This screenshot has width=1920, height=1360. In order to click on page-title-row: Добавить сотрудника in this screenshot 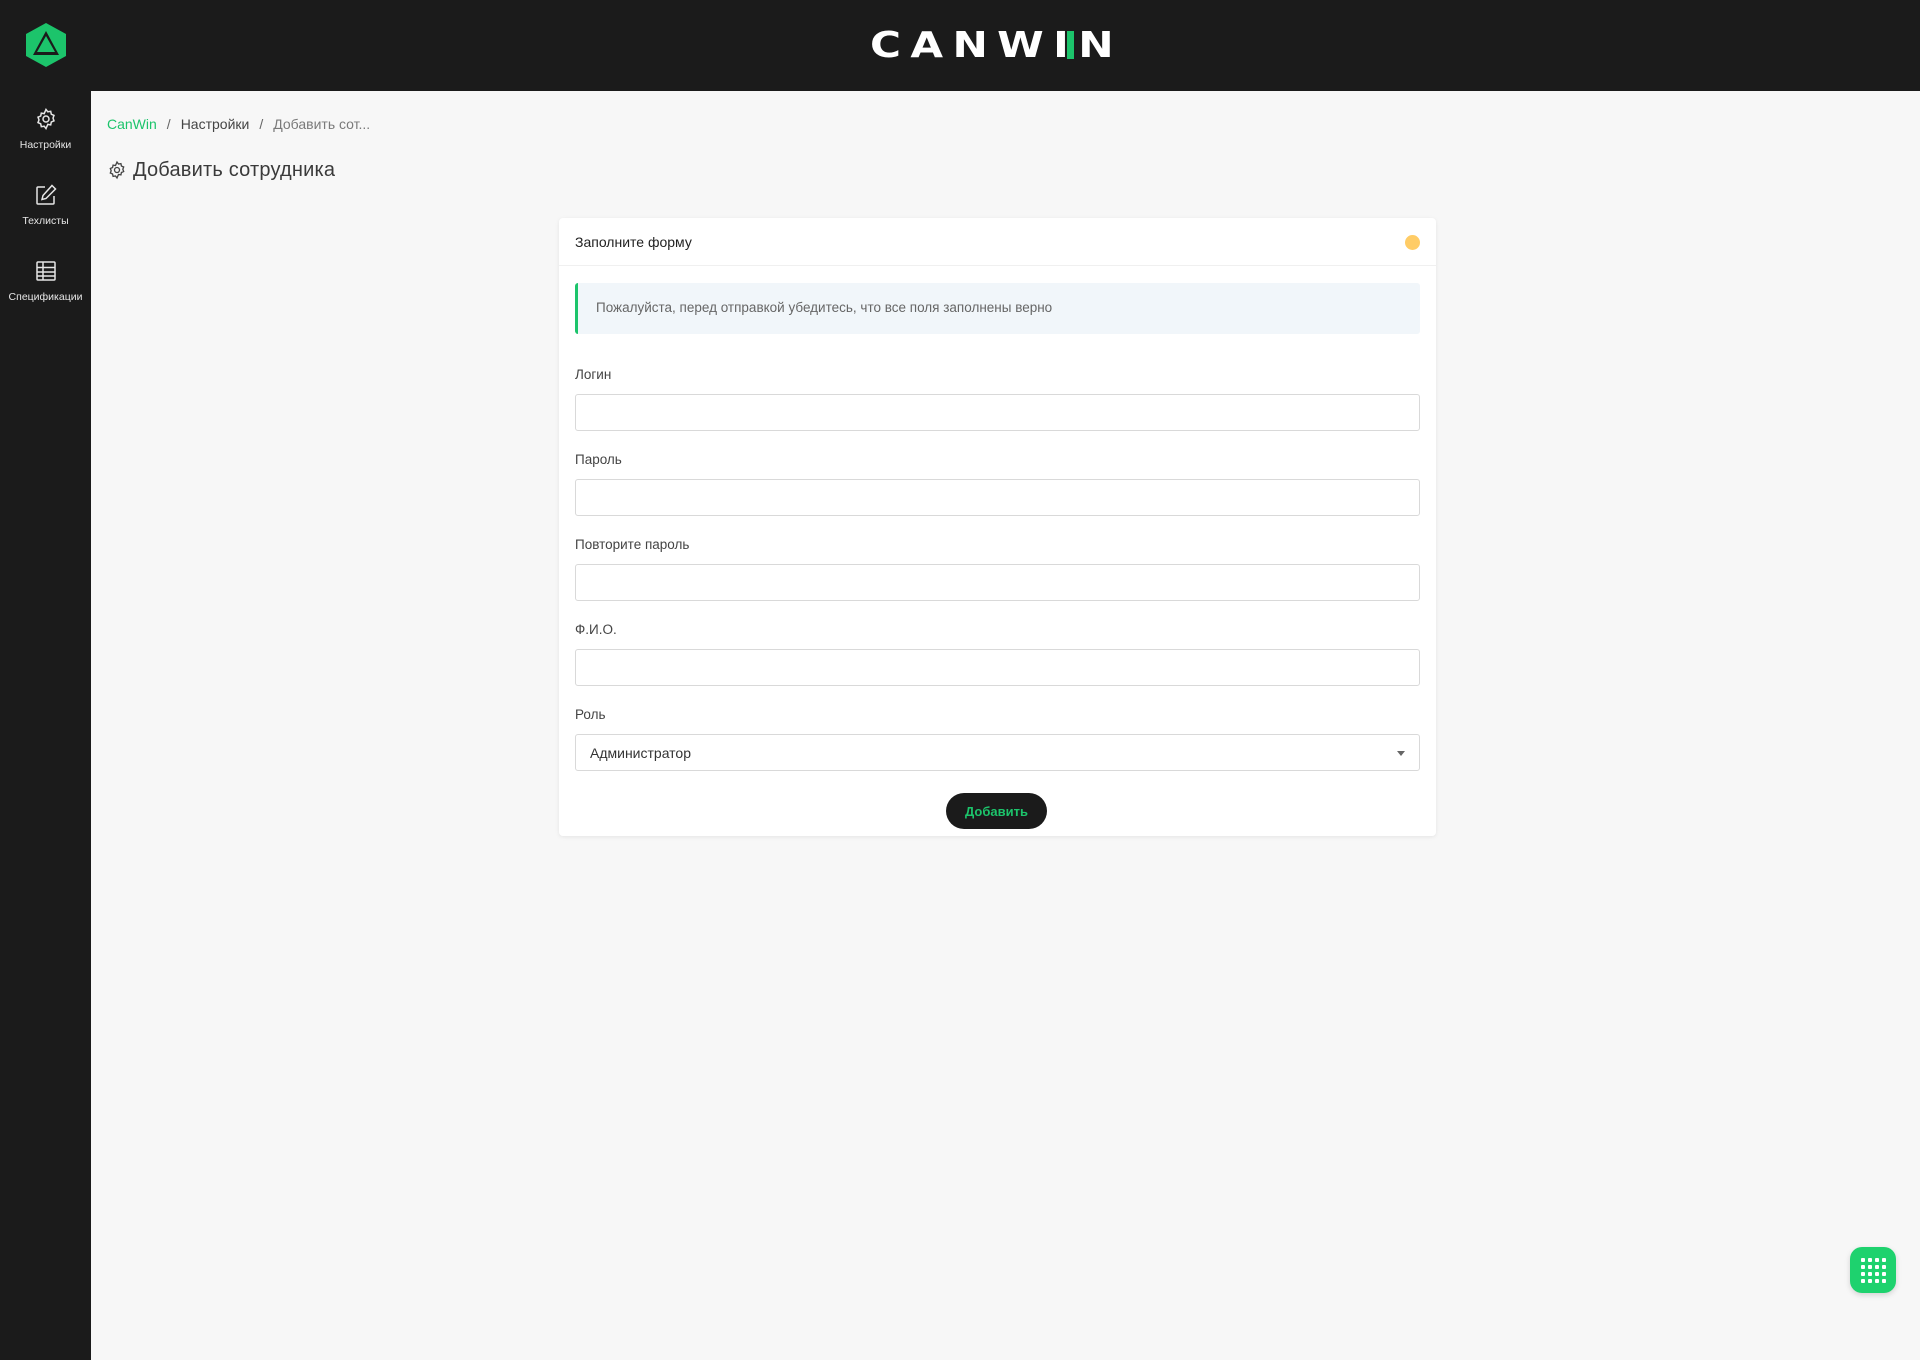, I will do `click(221, 170)`.